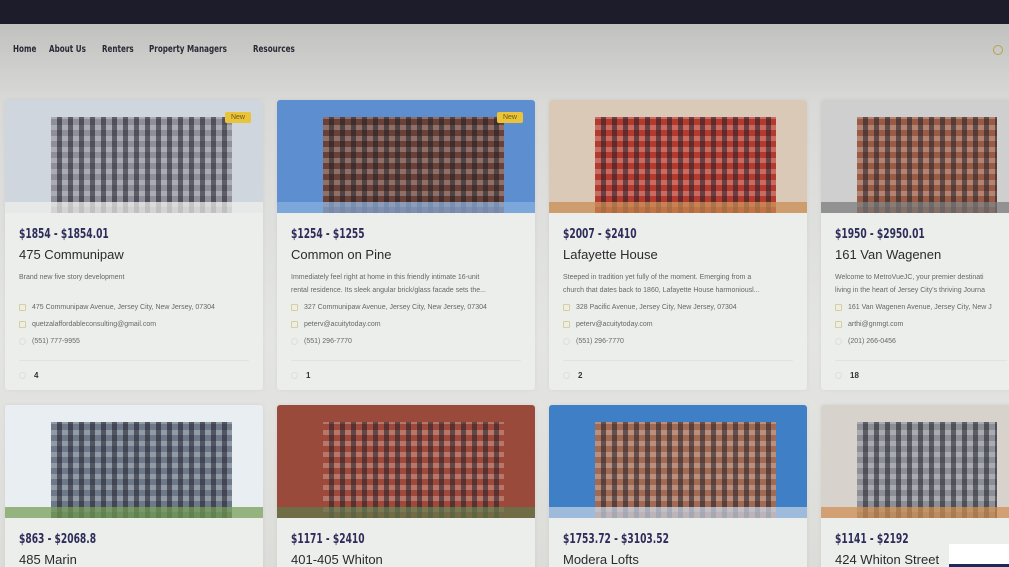 The width and height of the screenshot is (1009, 567). What do you see at coordinates (600, 234) in the screenshot?
I see `price-range: $2007 - $2410` at bounding box center [600, 234].